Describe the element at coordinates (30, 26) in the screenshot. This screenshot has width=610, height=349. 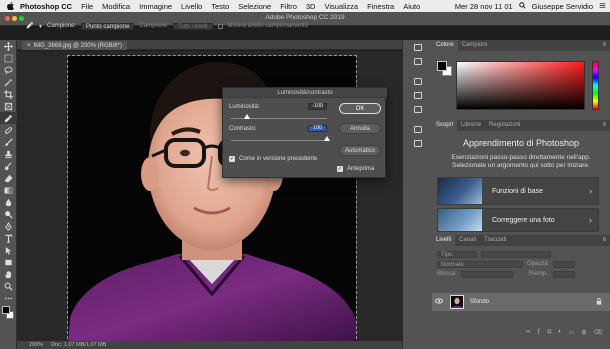
I see `eyedropper-tool-icon` at that location.